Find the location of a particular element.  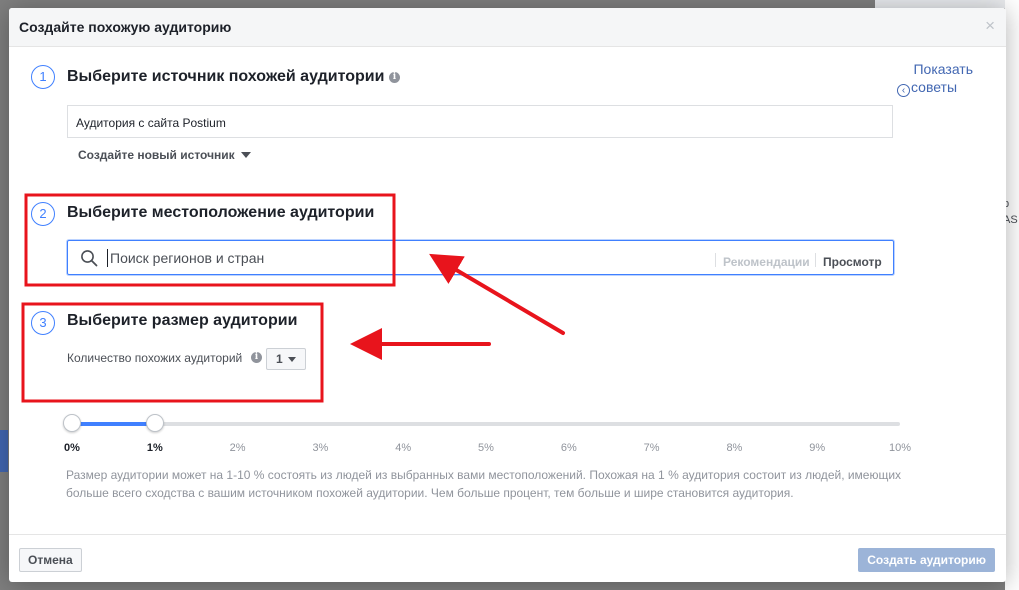

dialog-title: Создайте похожую аудиторию is located at coordinates (125, 27).